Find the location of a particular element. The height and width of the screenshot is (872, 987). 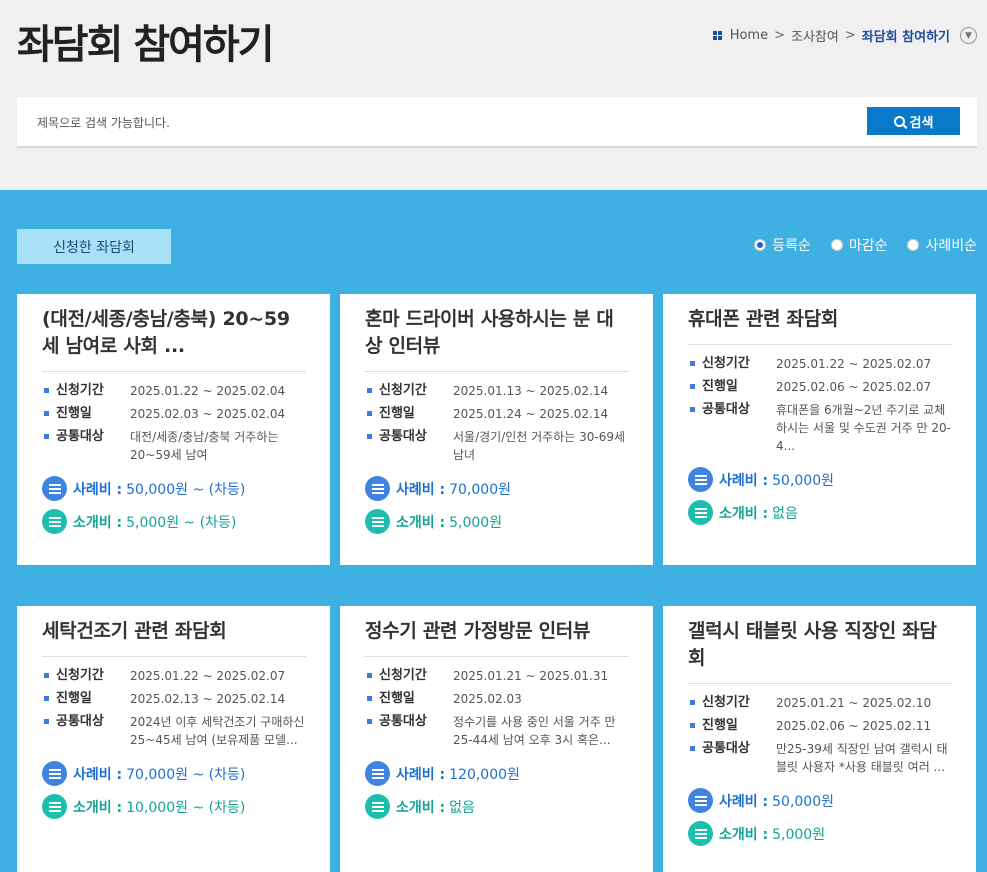

reward-row: 사례비 :120,000원 is located at coordinates (497, 773).